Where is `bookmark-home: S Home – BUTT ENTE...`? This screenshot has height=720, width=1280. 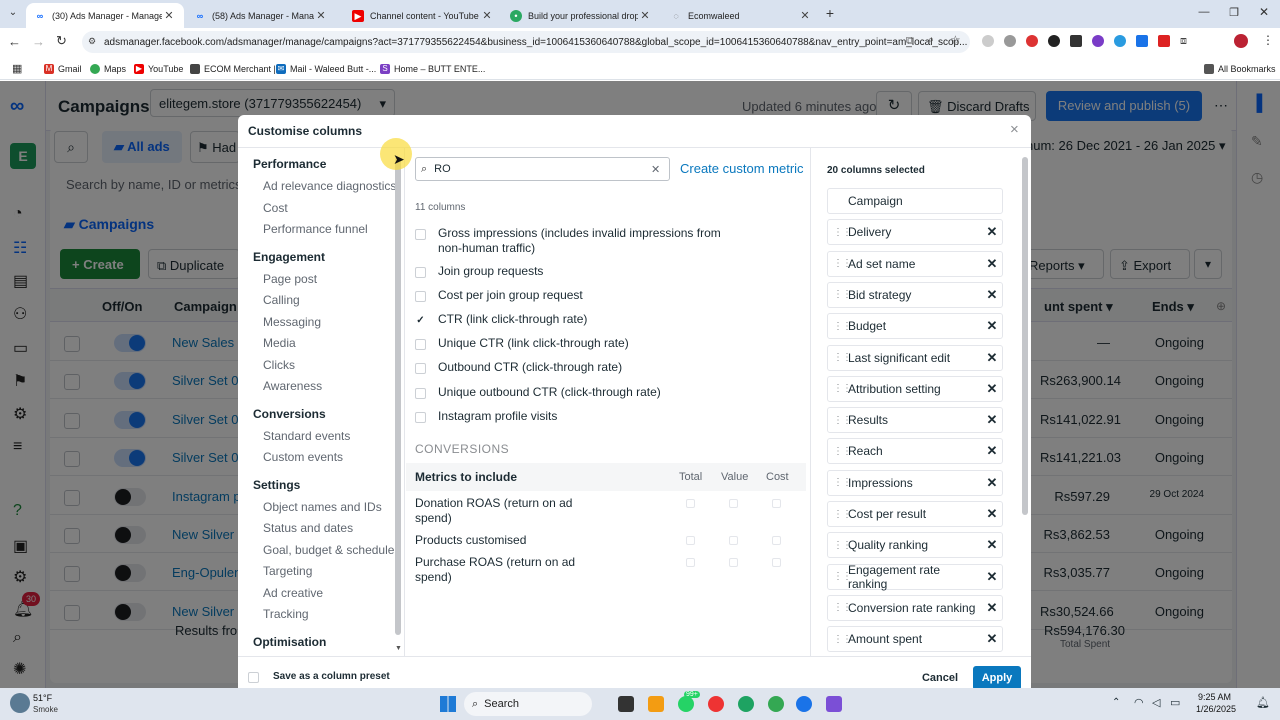
bookmark-home: S Home – BUTT ENTE... is located at coordinates (432, 69).